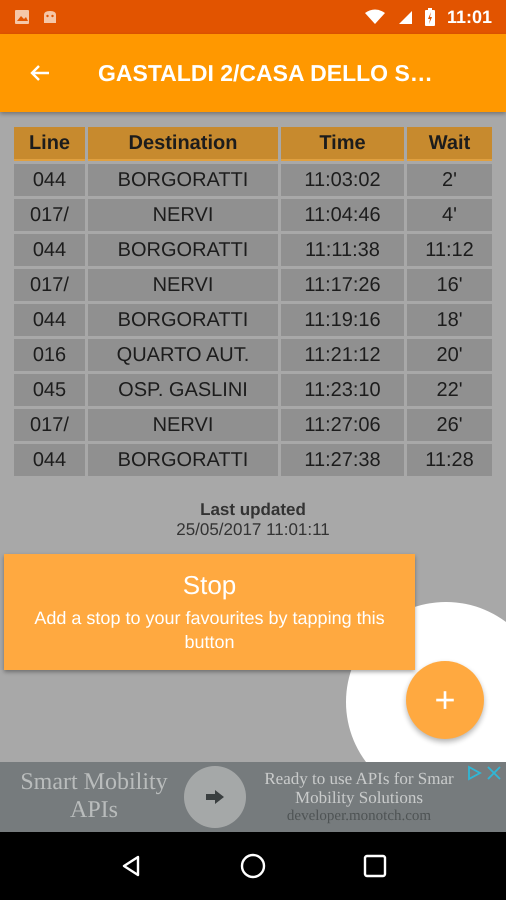  What do you see at coordinates (183, 144) in the screenshot?
I see `column-header: Destination` at bounding box center [183, 144].